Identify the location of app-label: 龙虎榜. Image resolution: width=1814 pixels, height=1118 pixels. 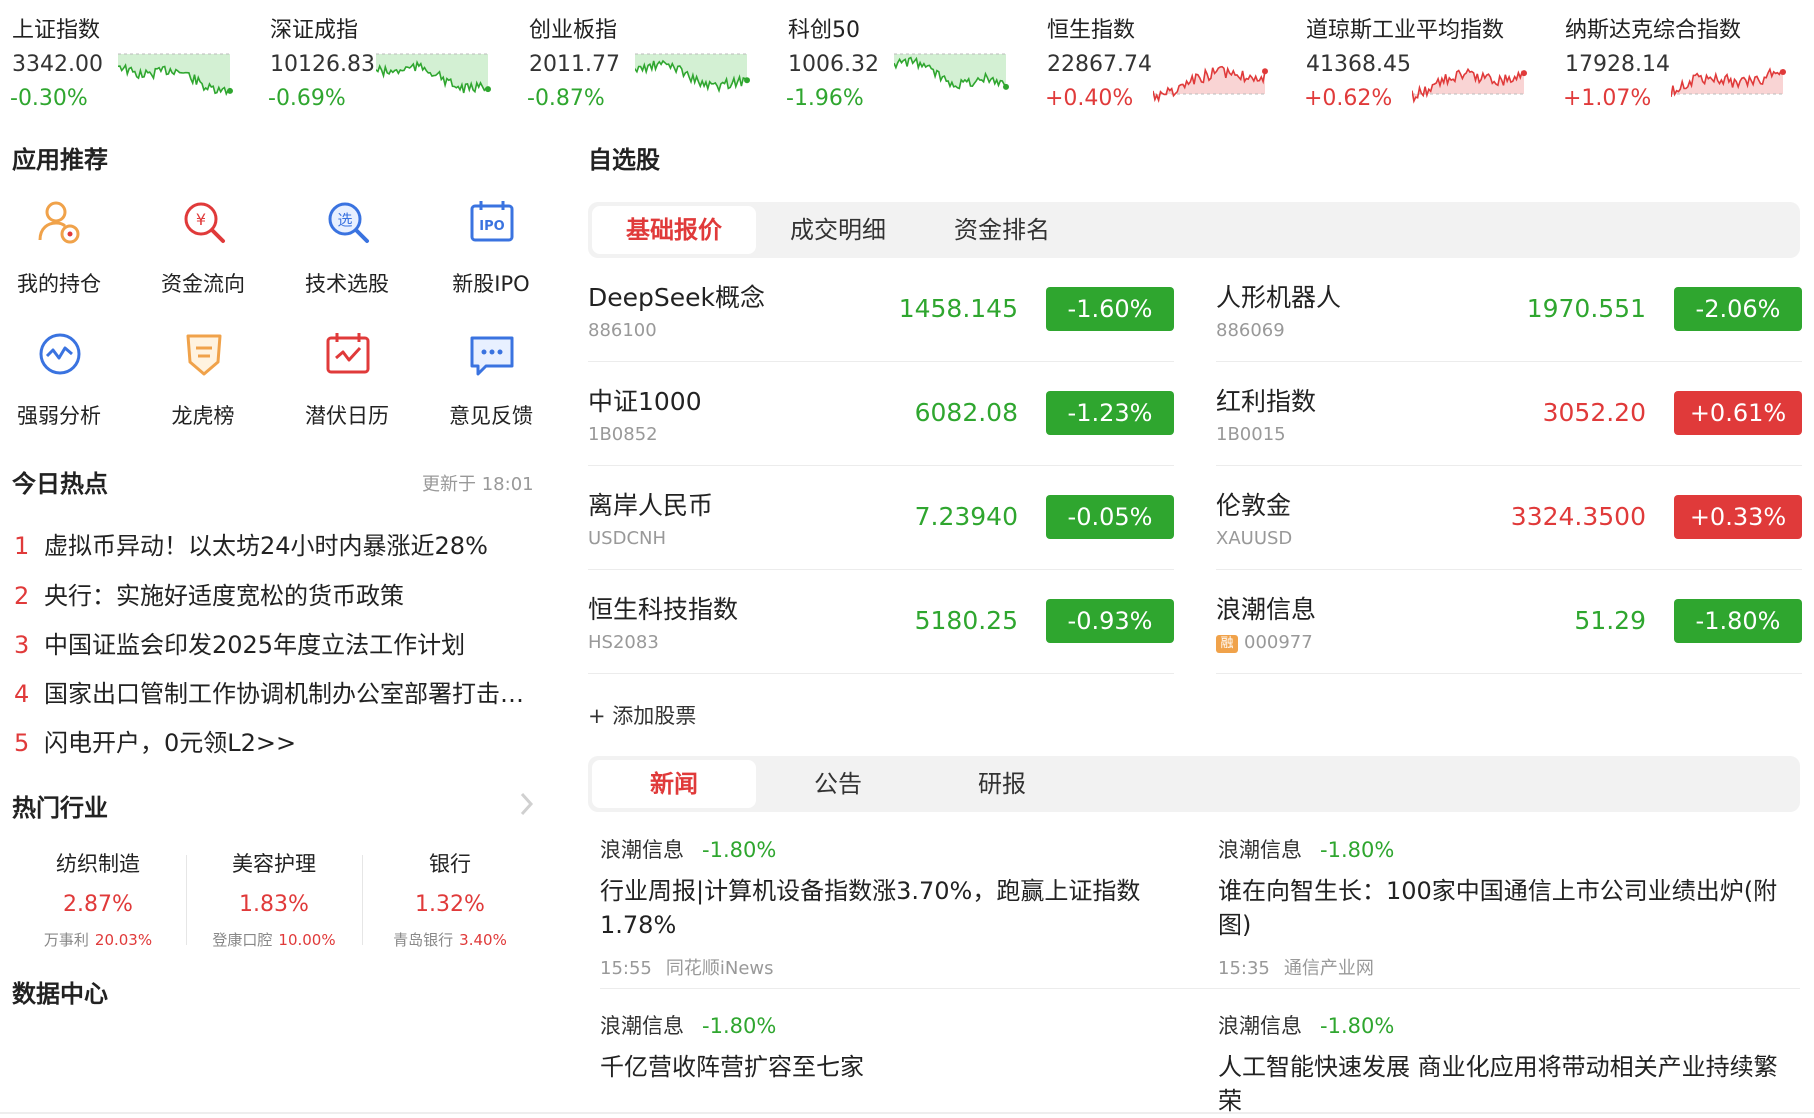
(203, 416).